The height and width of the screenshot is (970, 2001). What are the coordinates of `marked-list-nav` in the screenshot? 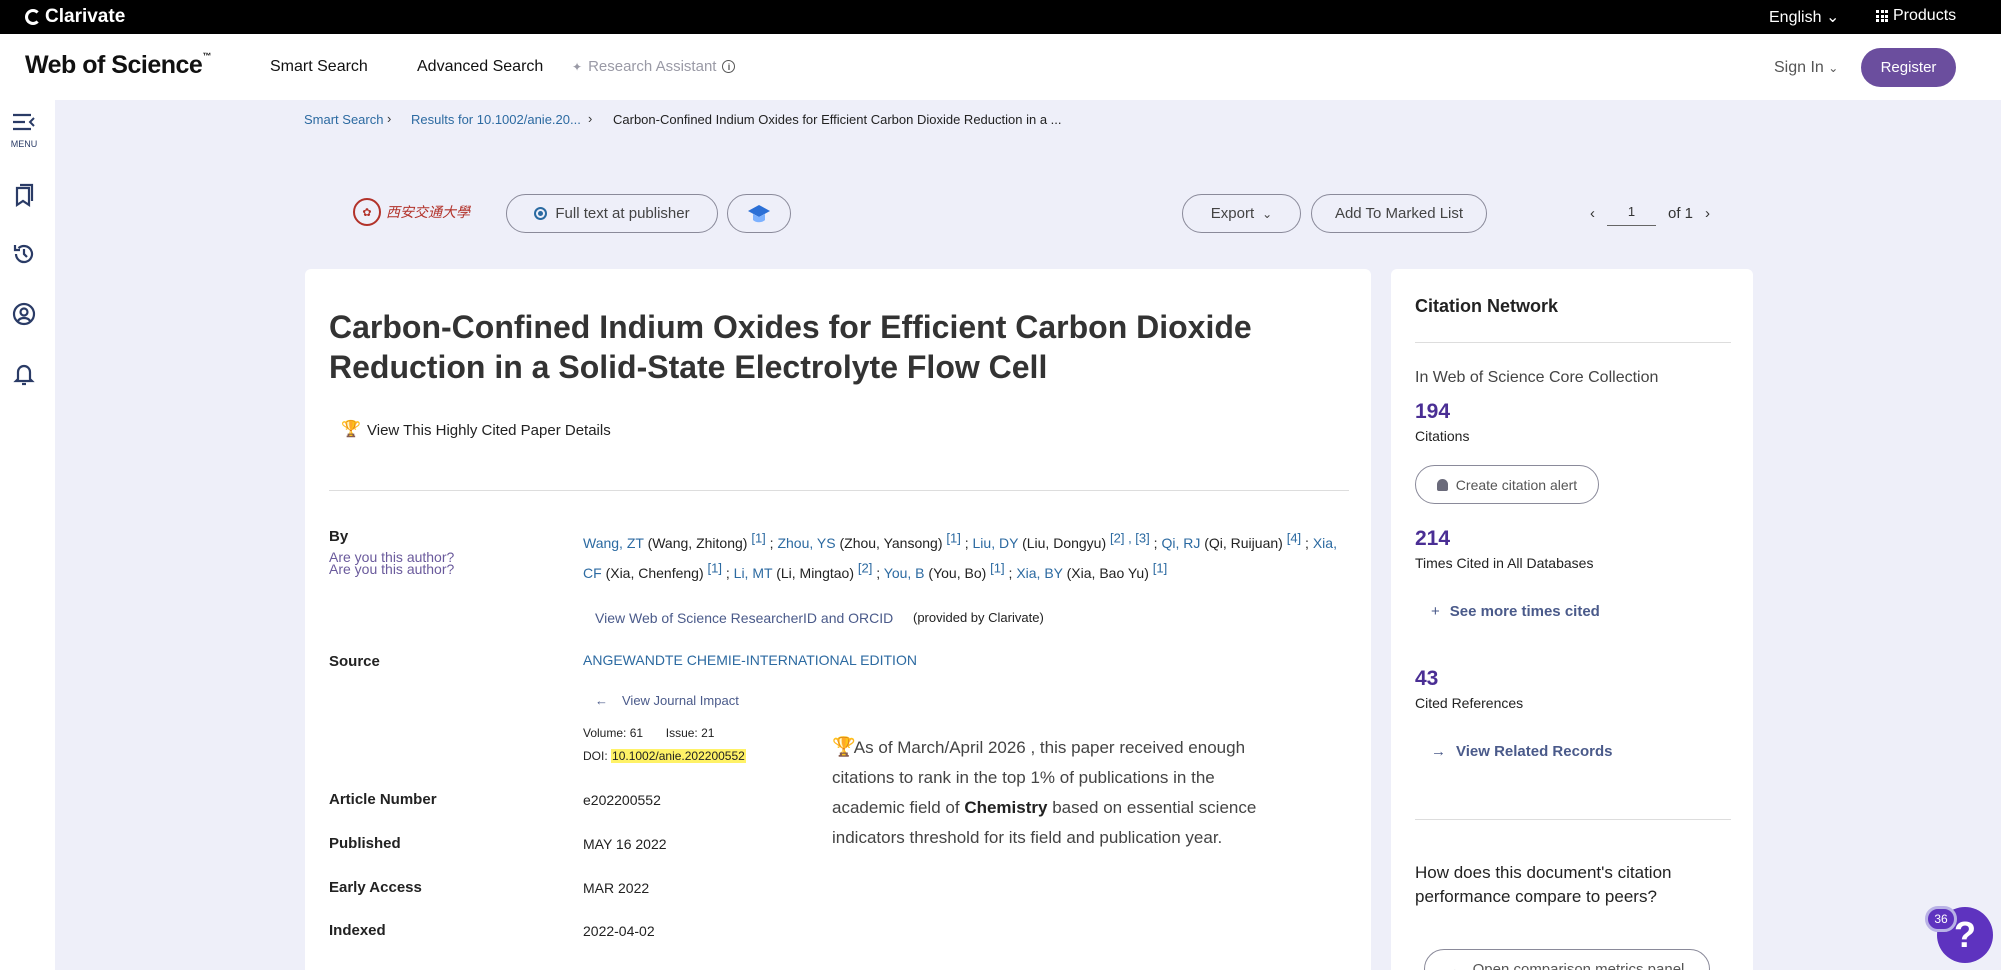 It's located at (24, 197).